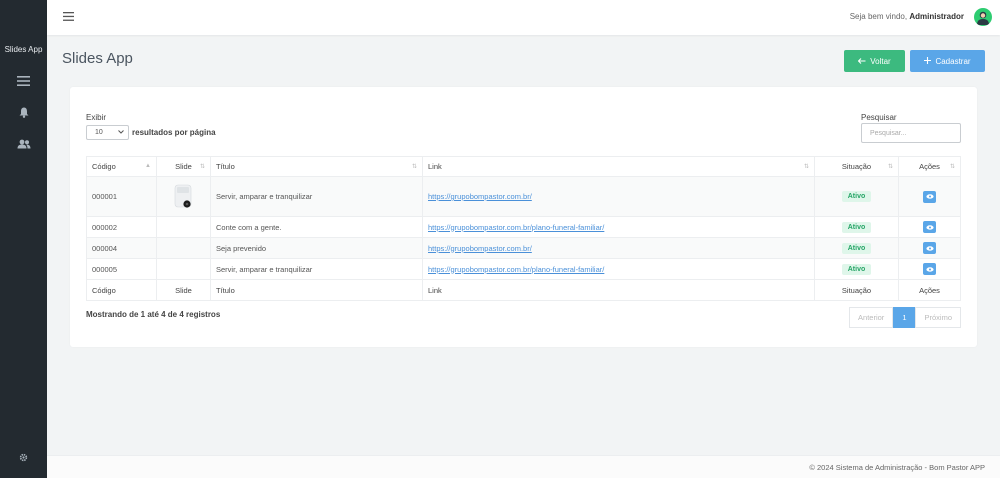 This screenshot has width=1000, height=478. I want to click on welcome-prefix: Seja bem vindo,, so click(878, 16).